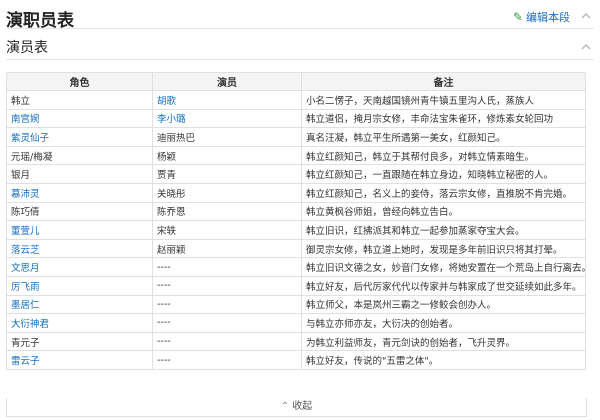 The image size is (600, 420). I want to click on chevron-up-icon: ⌃, so click(285, 406).